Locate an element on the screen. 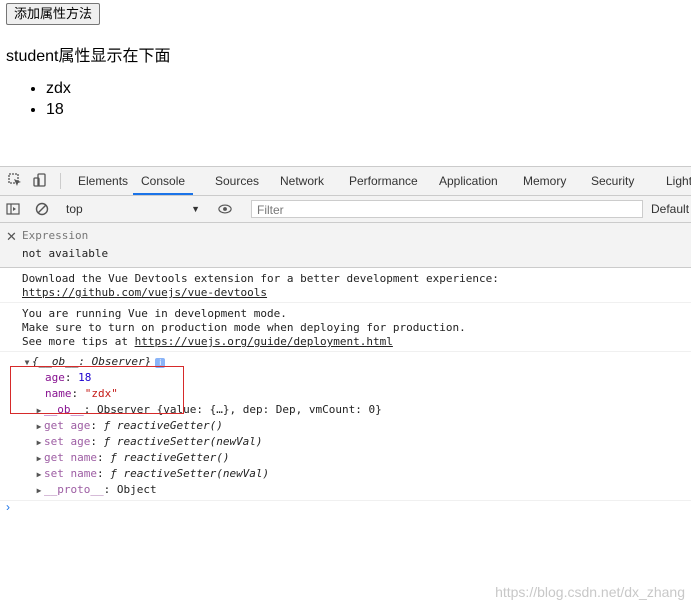 This screenshot has width=691, height=609. chevron-down-icon: ▼ is located at coordinates (195, 209).